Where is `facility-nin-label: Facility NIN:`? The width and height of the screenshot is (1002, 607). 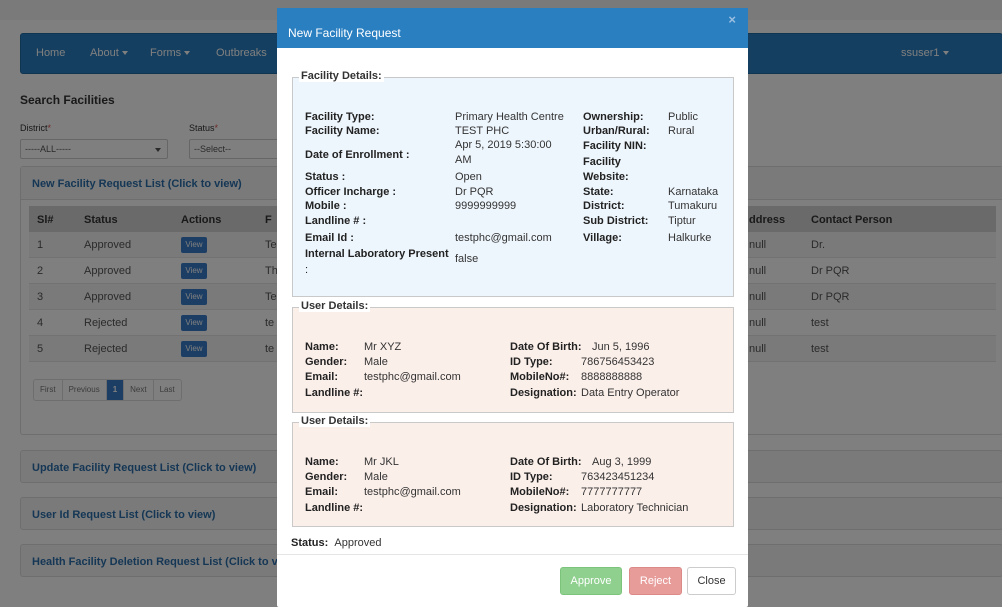
facility-nin-label: Facility NIN: is located at coordinates (615, 146).